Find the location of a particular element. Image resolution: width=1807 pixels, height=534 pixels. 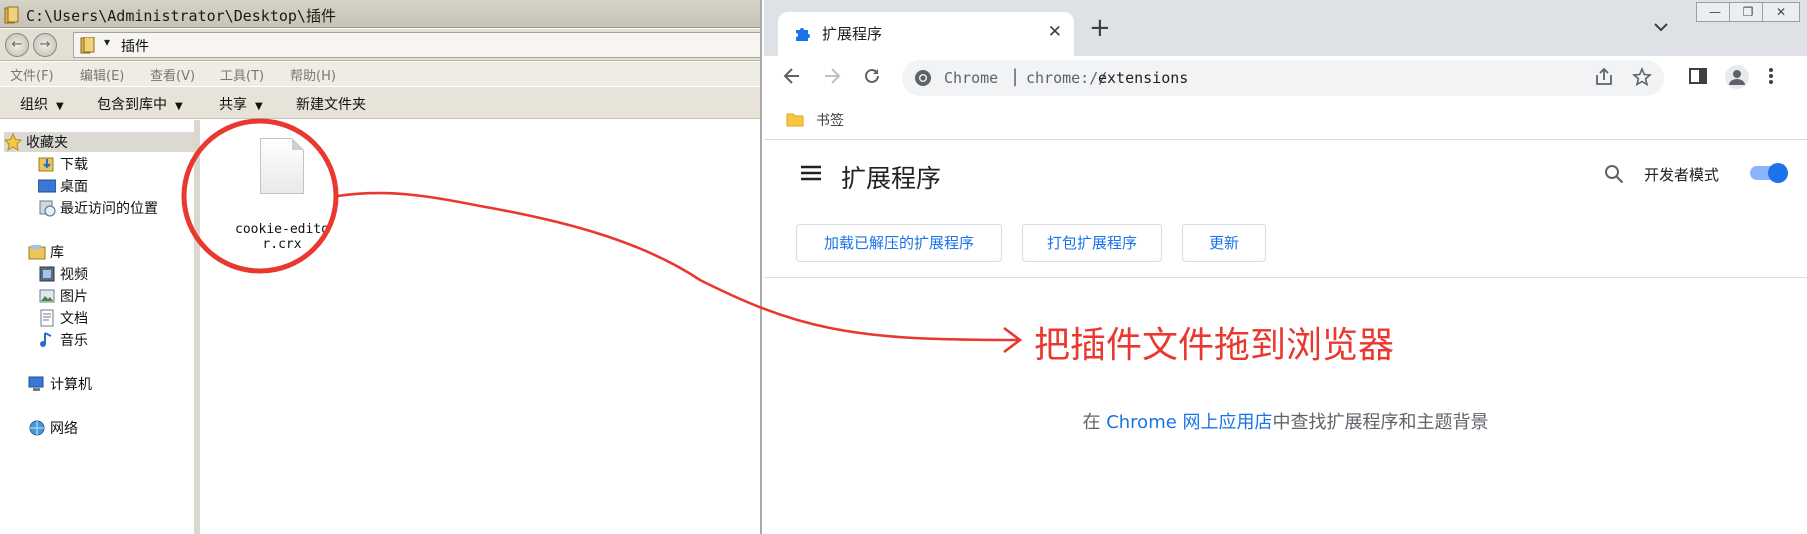

menu-file: 文件(F) is located at coordinates (32, 74).